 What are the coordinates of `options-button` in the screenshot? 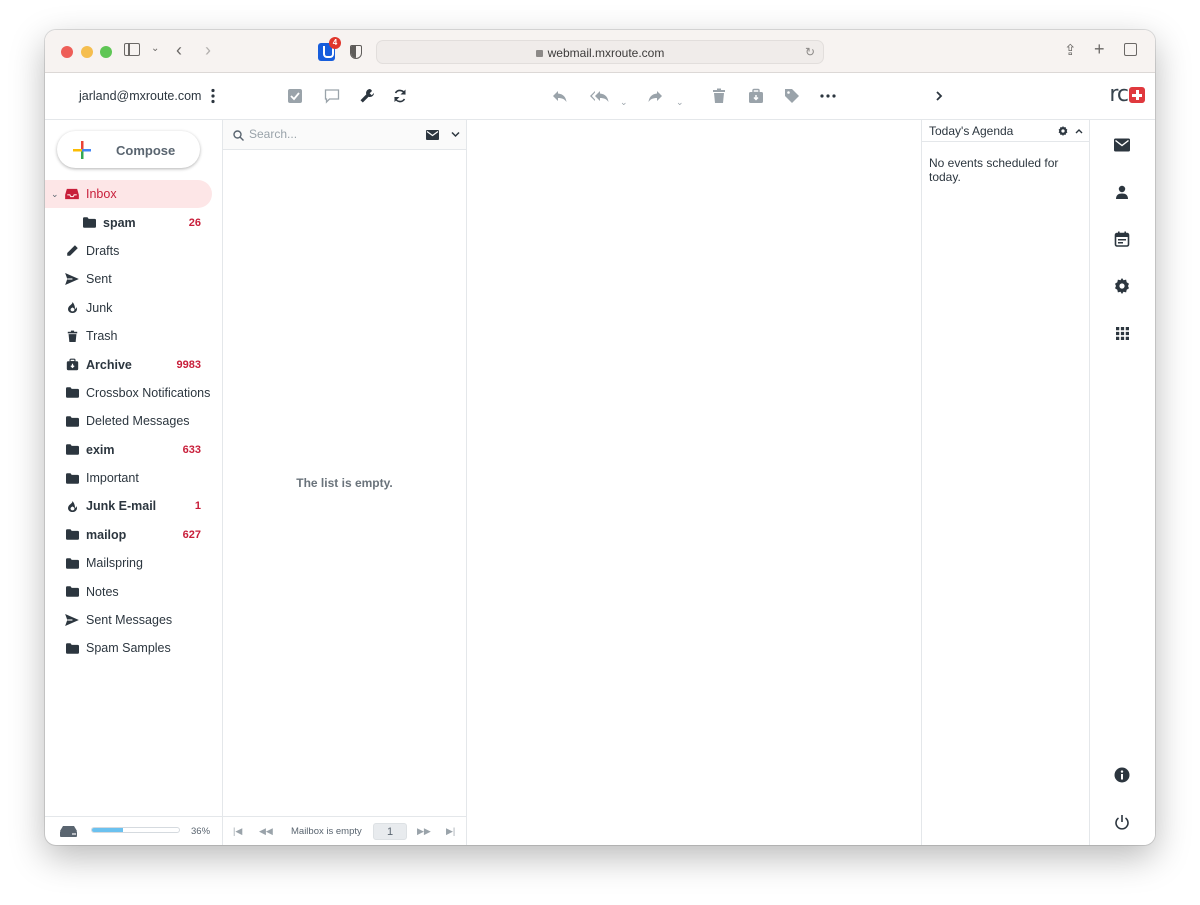 It's located at (367, 96).